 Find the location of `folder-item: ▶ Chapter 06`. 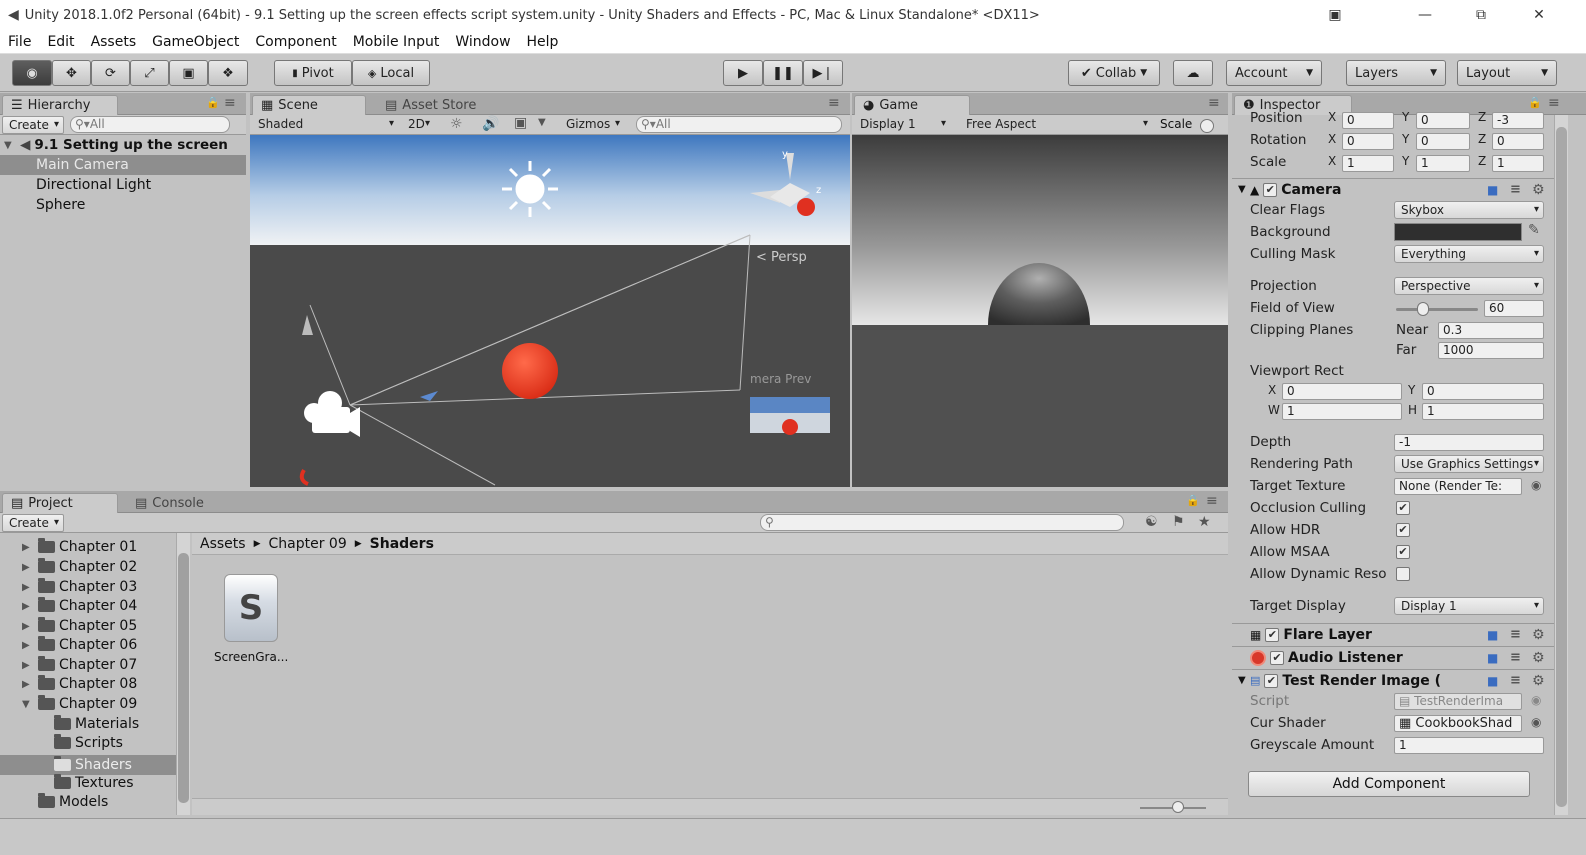

folder-item: ▶ Chapter 06 is located at coordinates (79, 644).